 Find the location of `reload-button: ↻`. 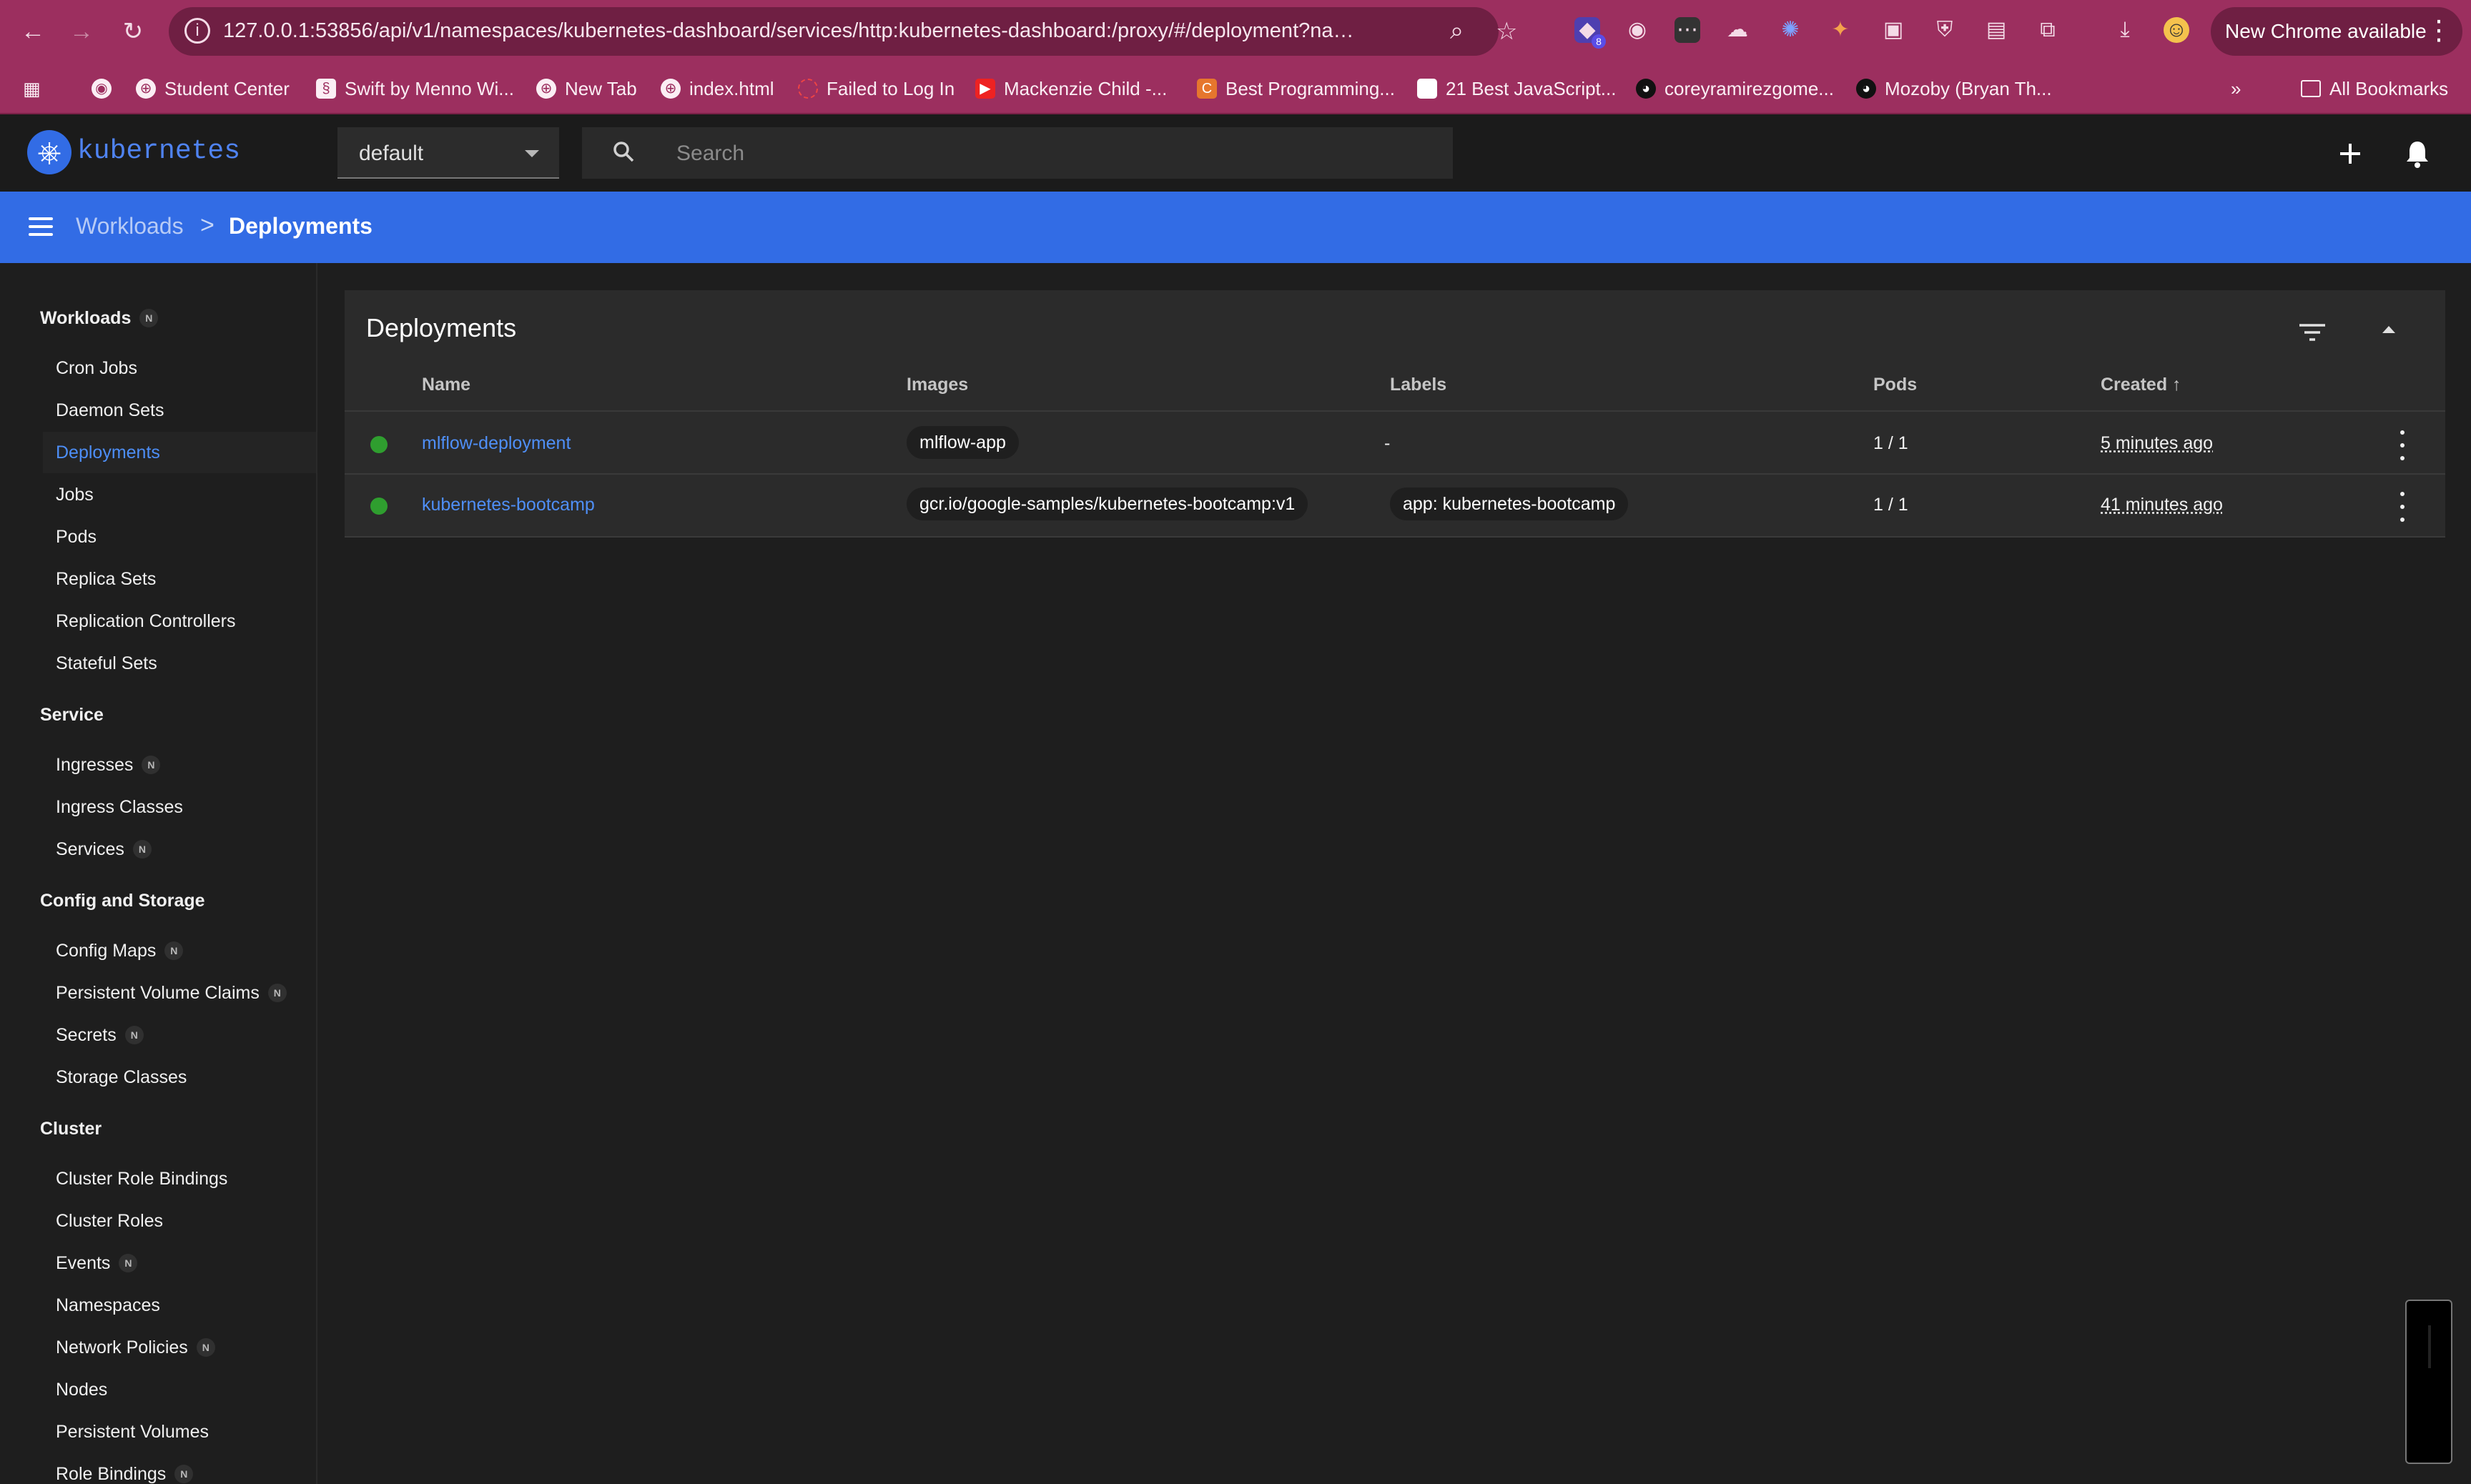

reload-button: ↻ is located at coordinates (133, 31).